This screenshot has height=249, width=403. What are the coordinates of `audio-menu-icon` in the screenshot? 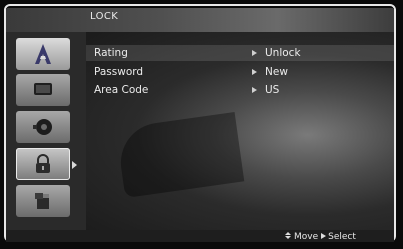 It's located at (42, 127).